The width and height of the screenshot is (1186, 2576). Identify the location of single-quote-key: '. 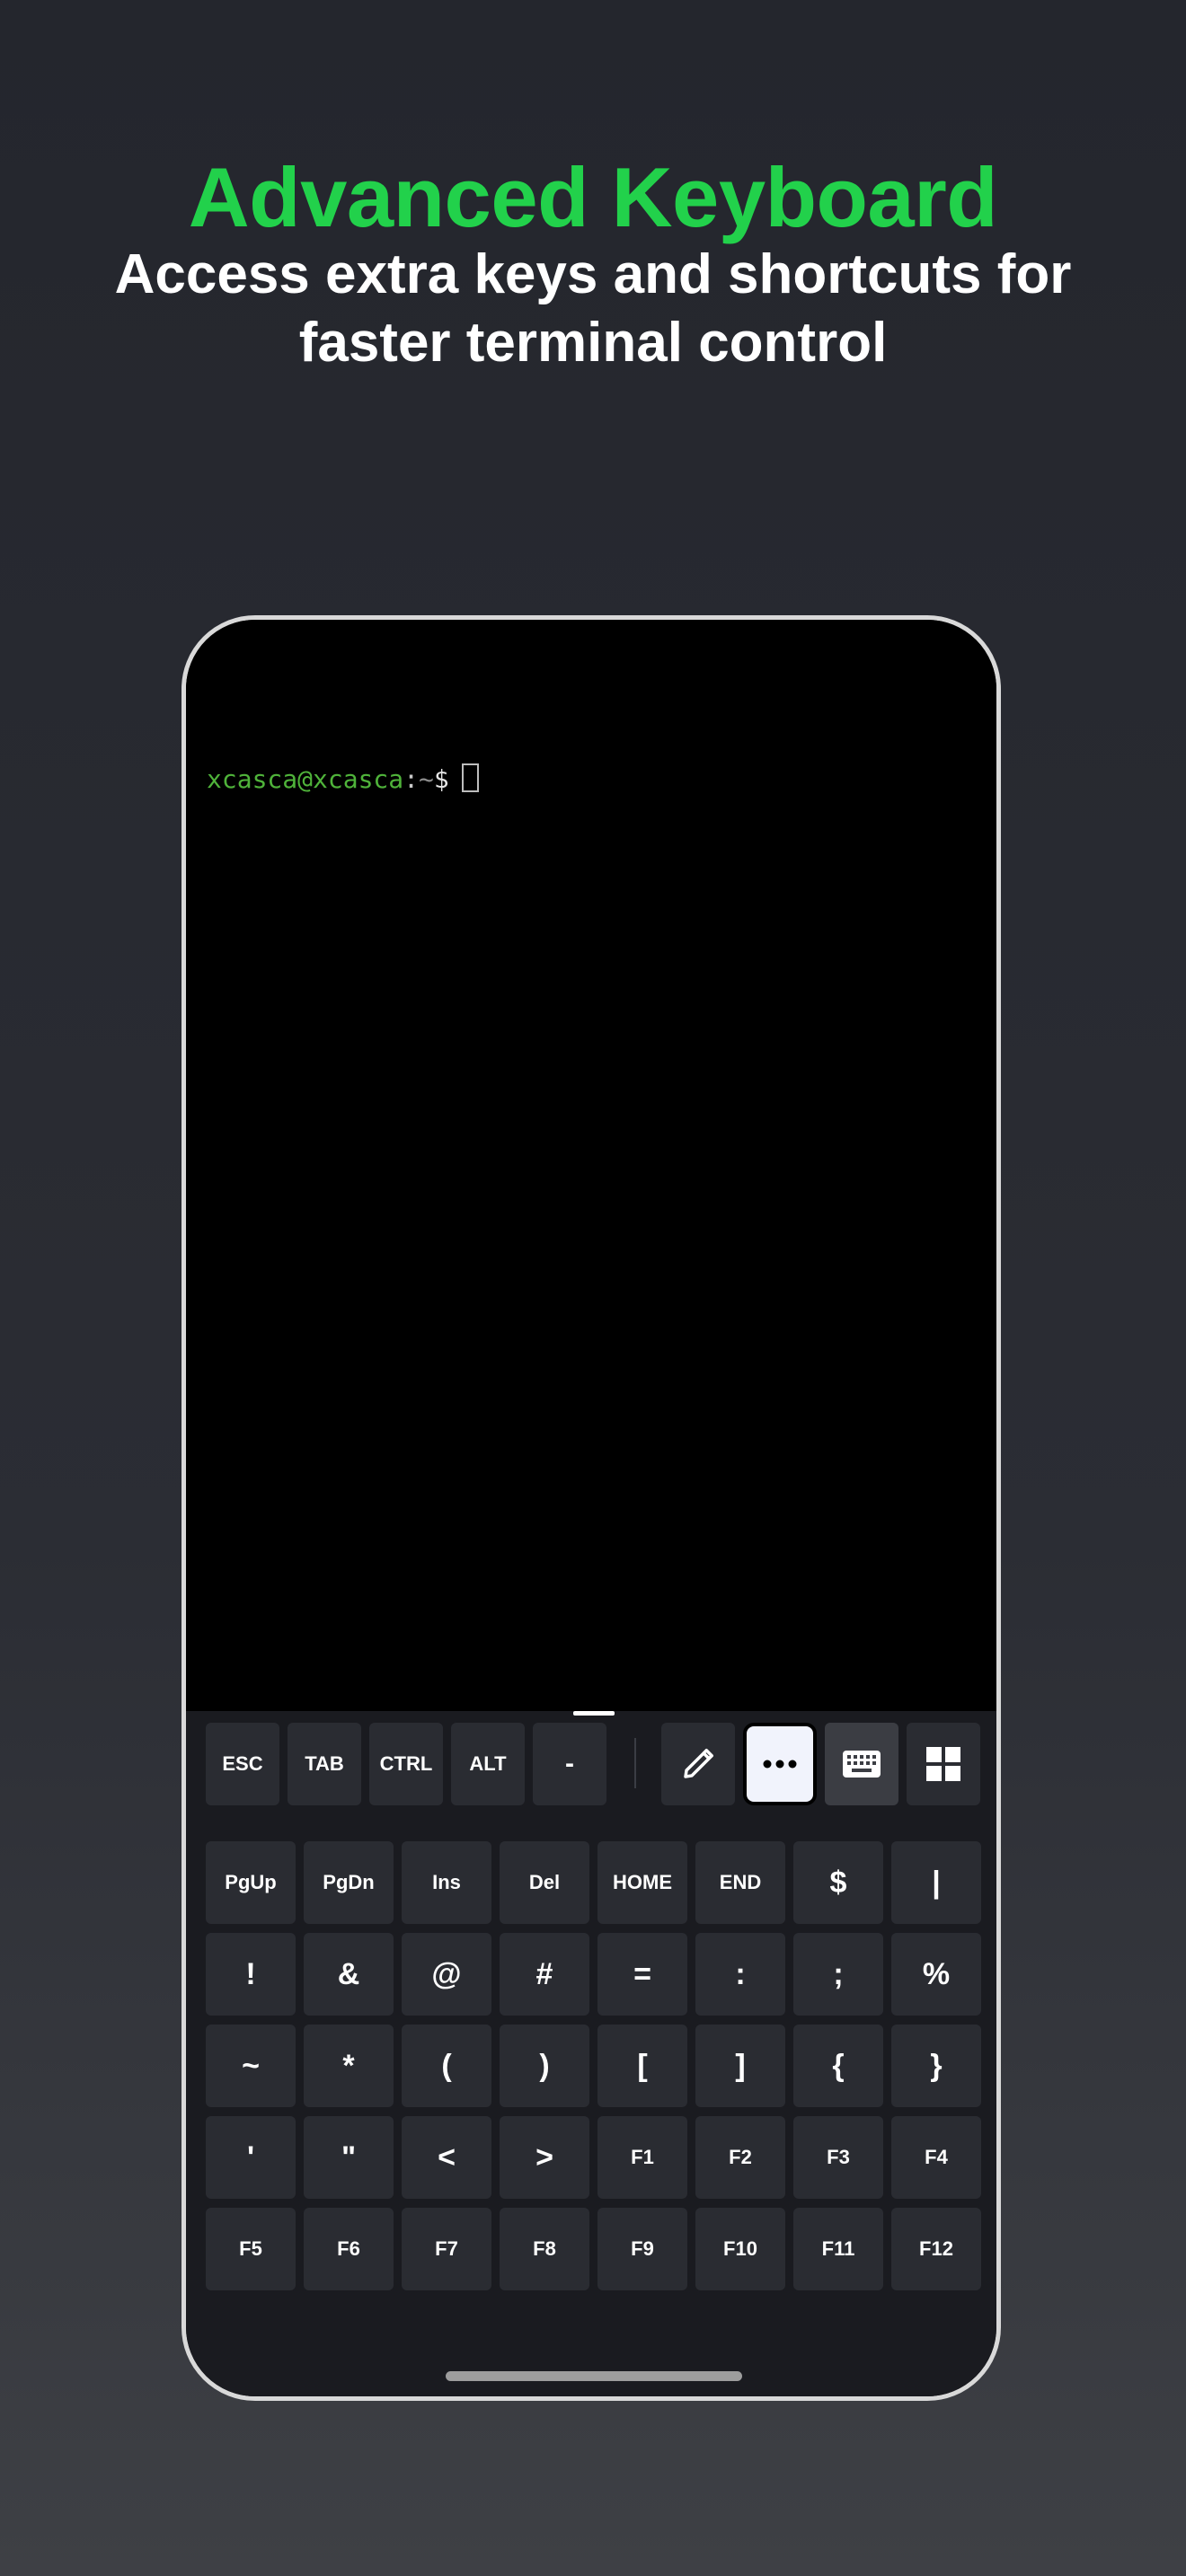
(251, 2157).